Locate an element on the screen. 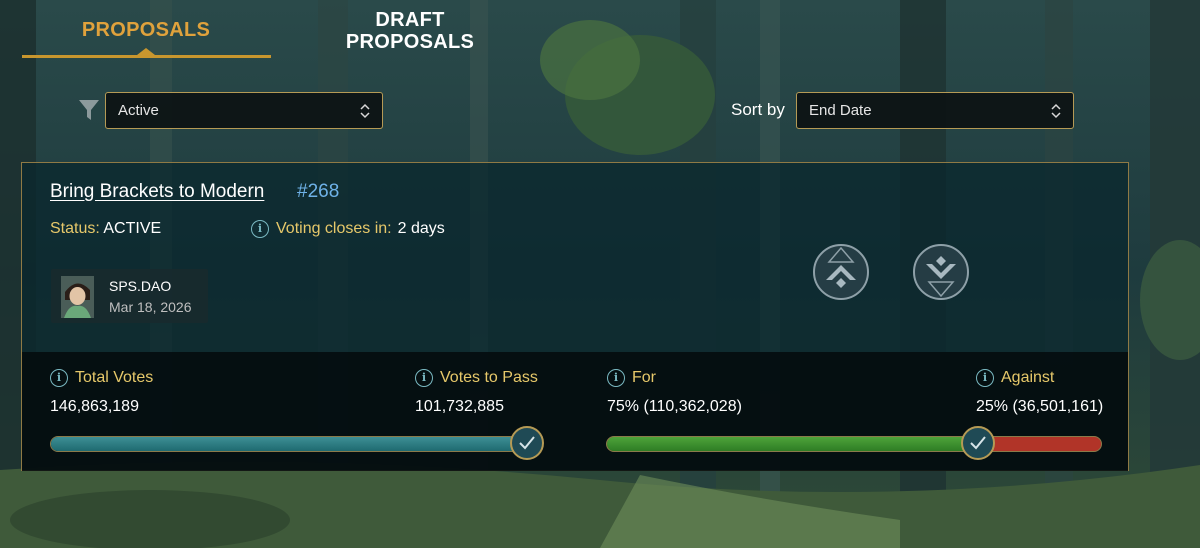 The width and height of the screenshot is (1200, 548). tab-proposals: PROPOSALS is located at coordinates (146, 30).